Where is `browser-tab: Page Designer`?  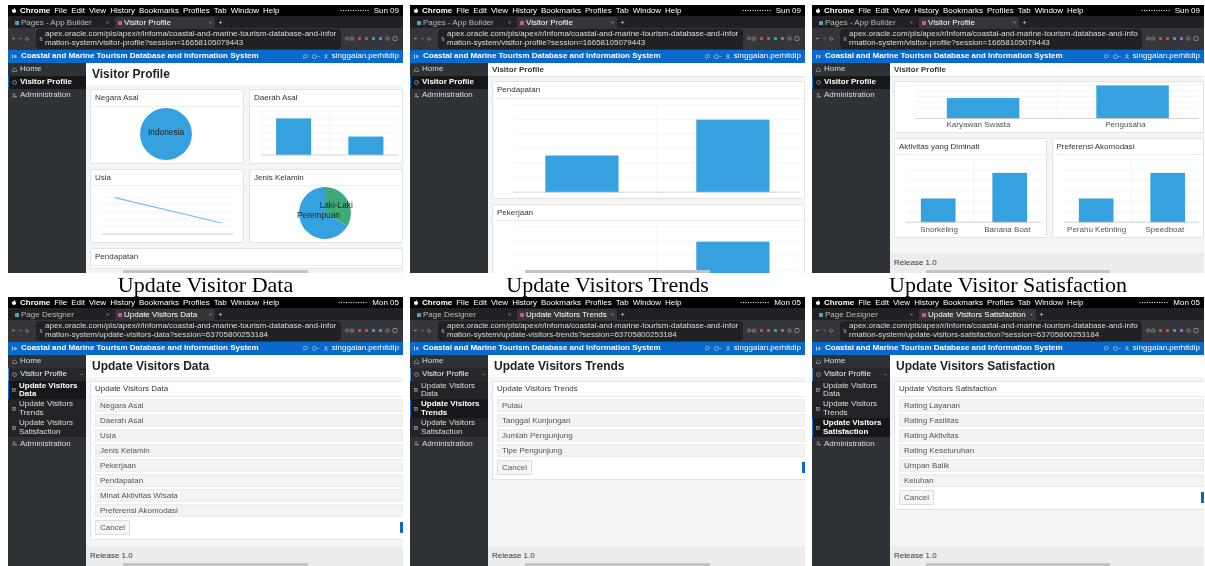 browser-tab: Page Designer is located at coordinates (464, 314).